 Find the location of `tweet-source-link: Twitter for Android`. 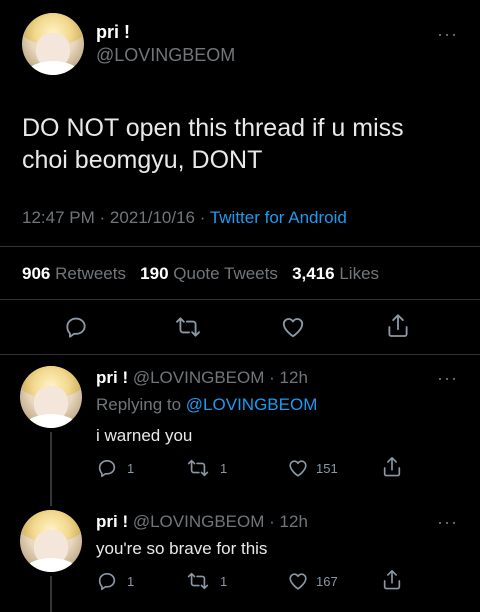

tweet-source-link: Twitter for Android is located at coordinates (278, 217).